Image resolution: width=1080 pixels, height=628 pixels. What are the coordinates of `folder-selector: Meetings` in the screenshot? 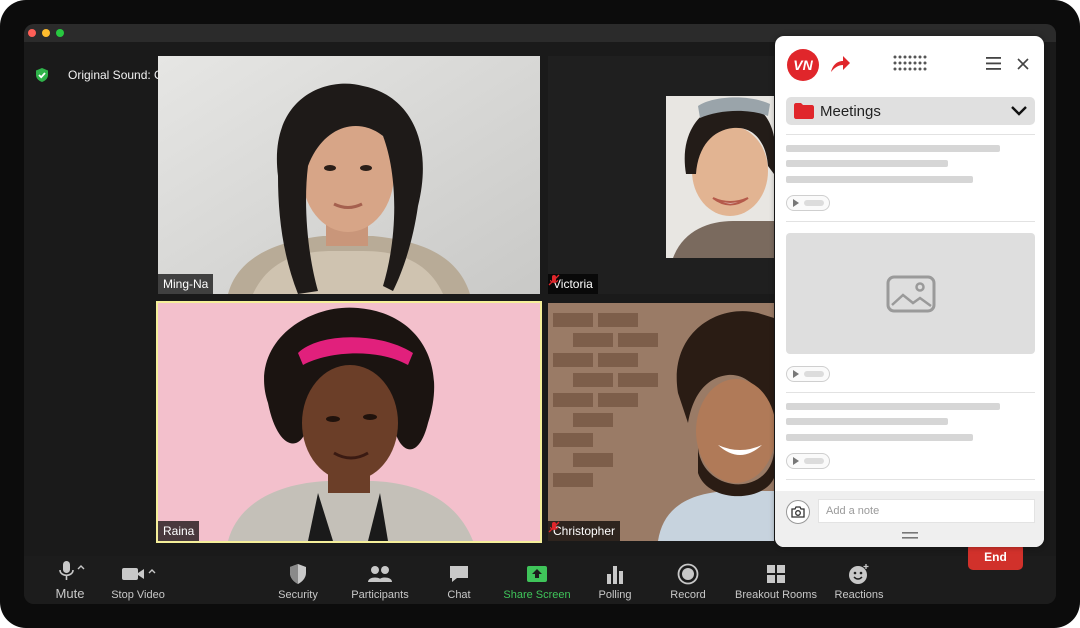 It's located at (910, 111).